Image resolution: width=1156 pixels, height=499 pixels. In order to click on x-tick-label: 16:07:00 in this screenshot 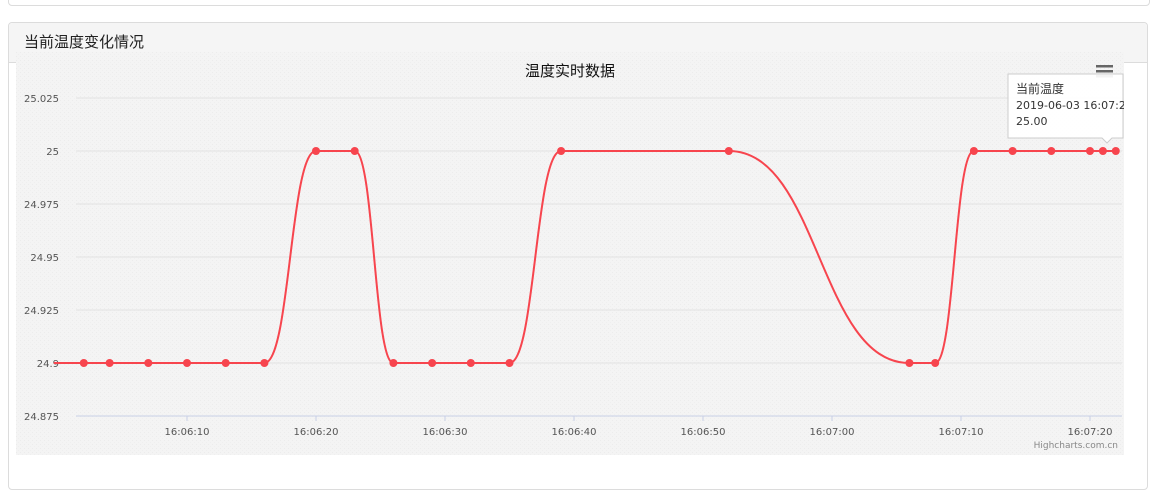, I will do `click(832, 432)`.